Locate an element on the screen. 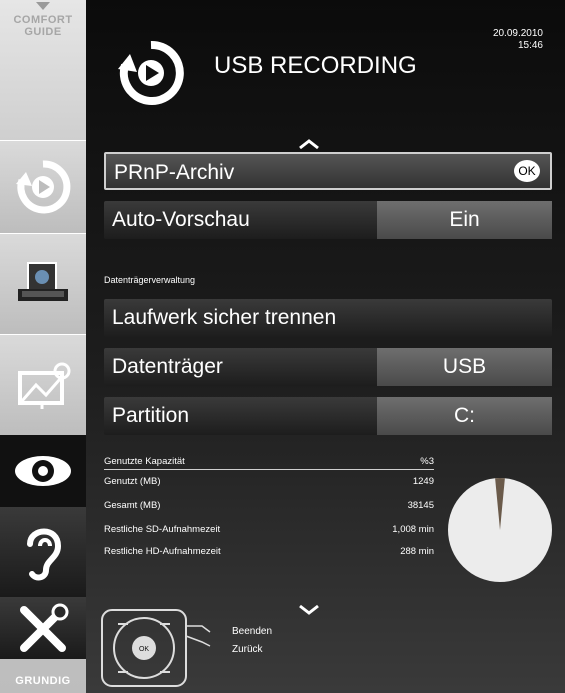 This screenshot has height=693, width=565. stat-hd-time: Restliche HD-Aufnahmezeit 288 min is located at coordinates (269, 553).